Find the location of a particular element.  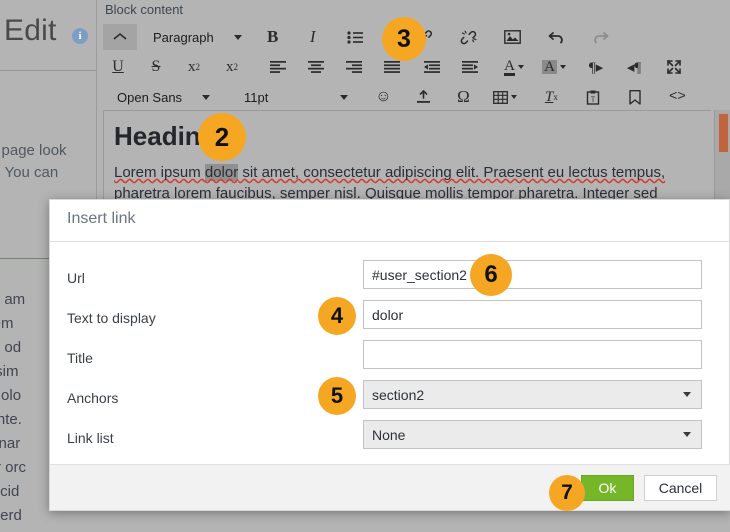

emoticon-icon: ☺ is located at coordinates (383, 97).